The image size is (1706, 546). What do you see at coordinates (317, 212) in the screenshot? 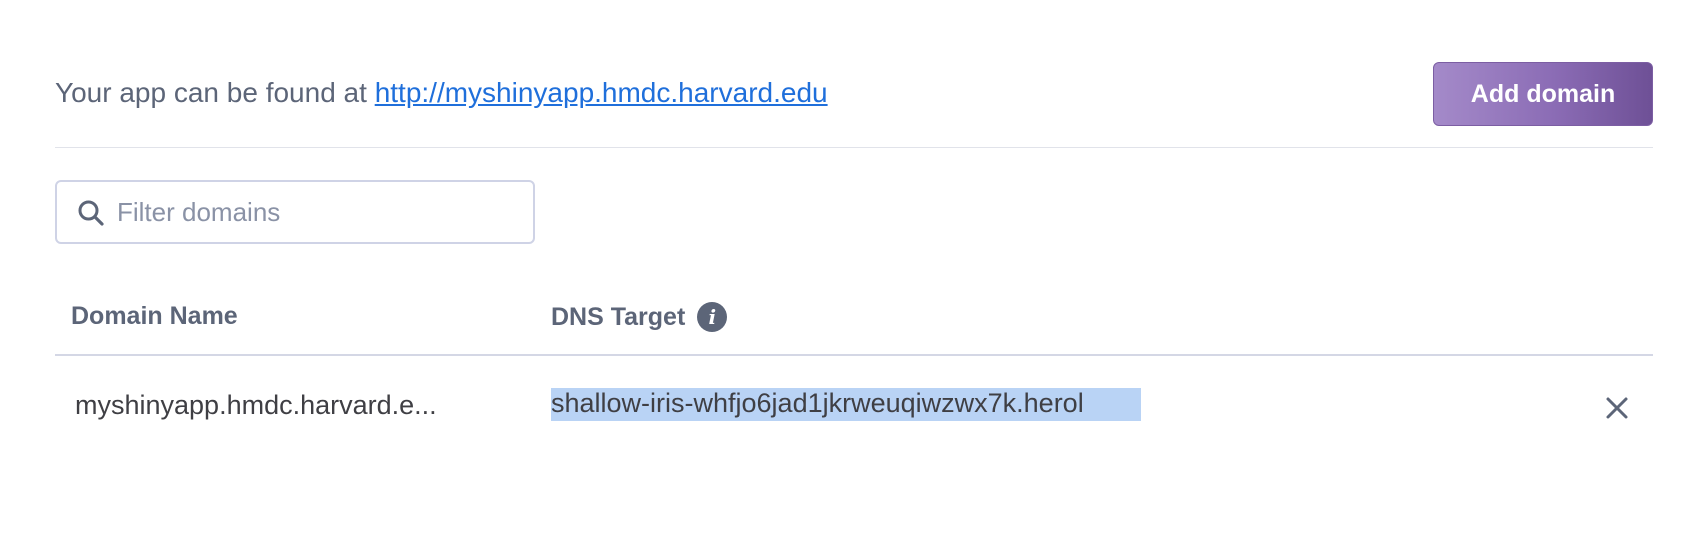
I see `filter-domains-input` at bounding box center [317, 212].